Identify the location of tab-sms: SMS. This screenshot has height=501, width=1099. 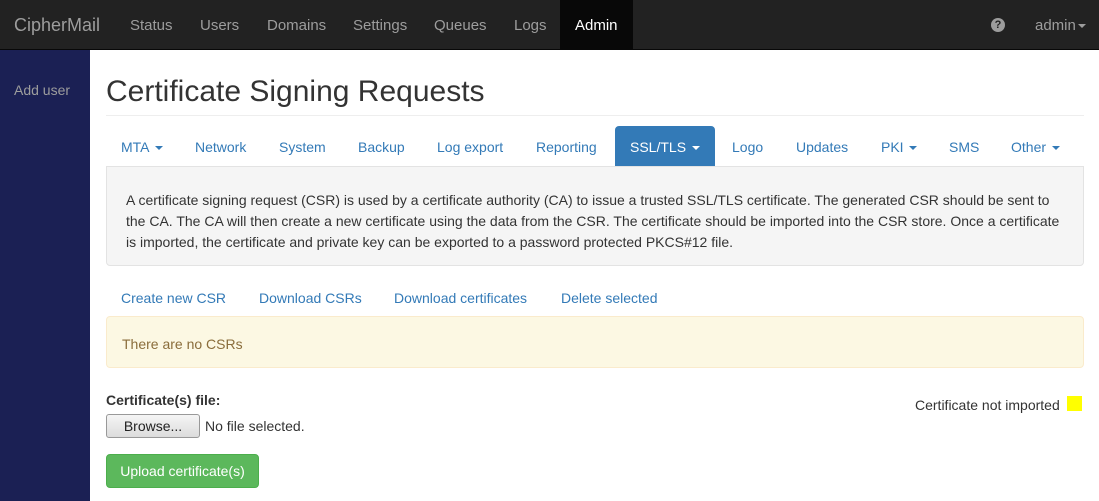
(964, 146).